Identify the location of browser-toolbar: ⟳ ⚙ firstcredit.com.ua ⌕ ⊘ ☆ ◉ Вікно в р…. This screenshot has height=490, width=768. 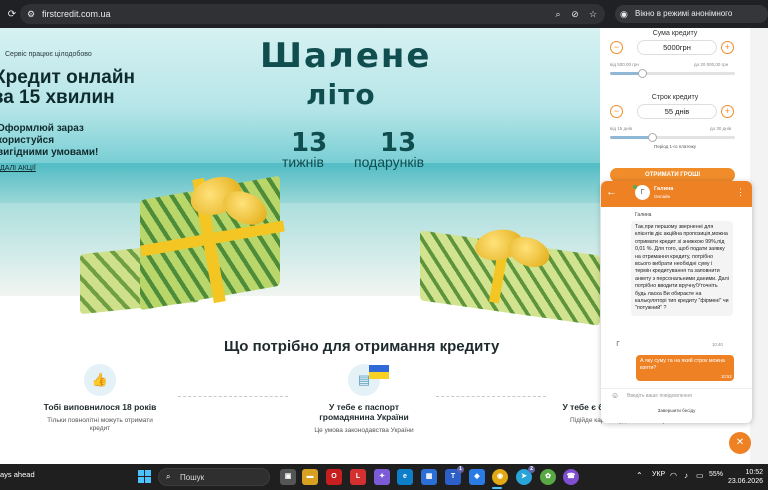
(384, 18).